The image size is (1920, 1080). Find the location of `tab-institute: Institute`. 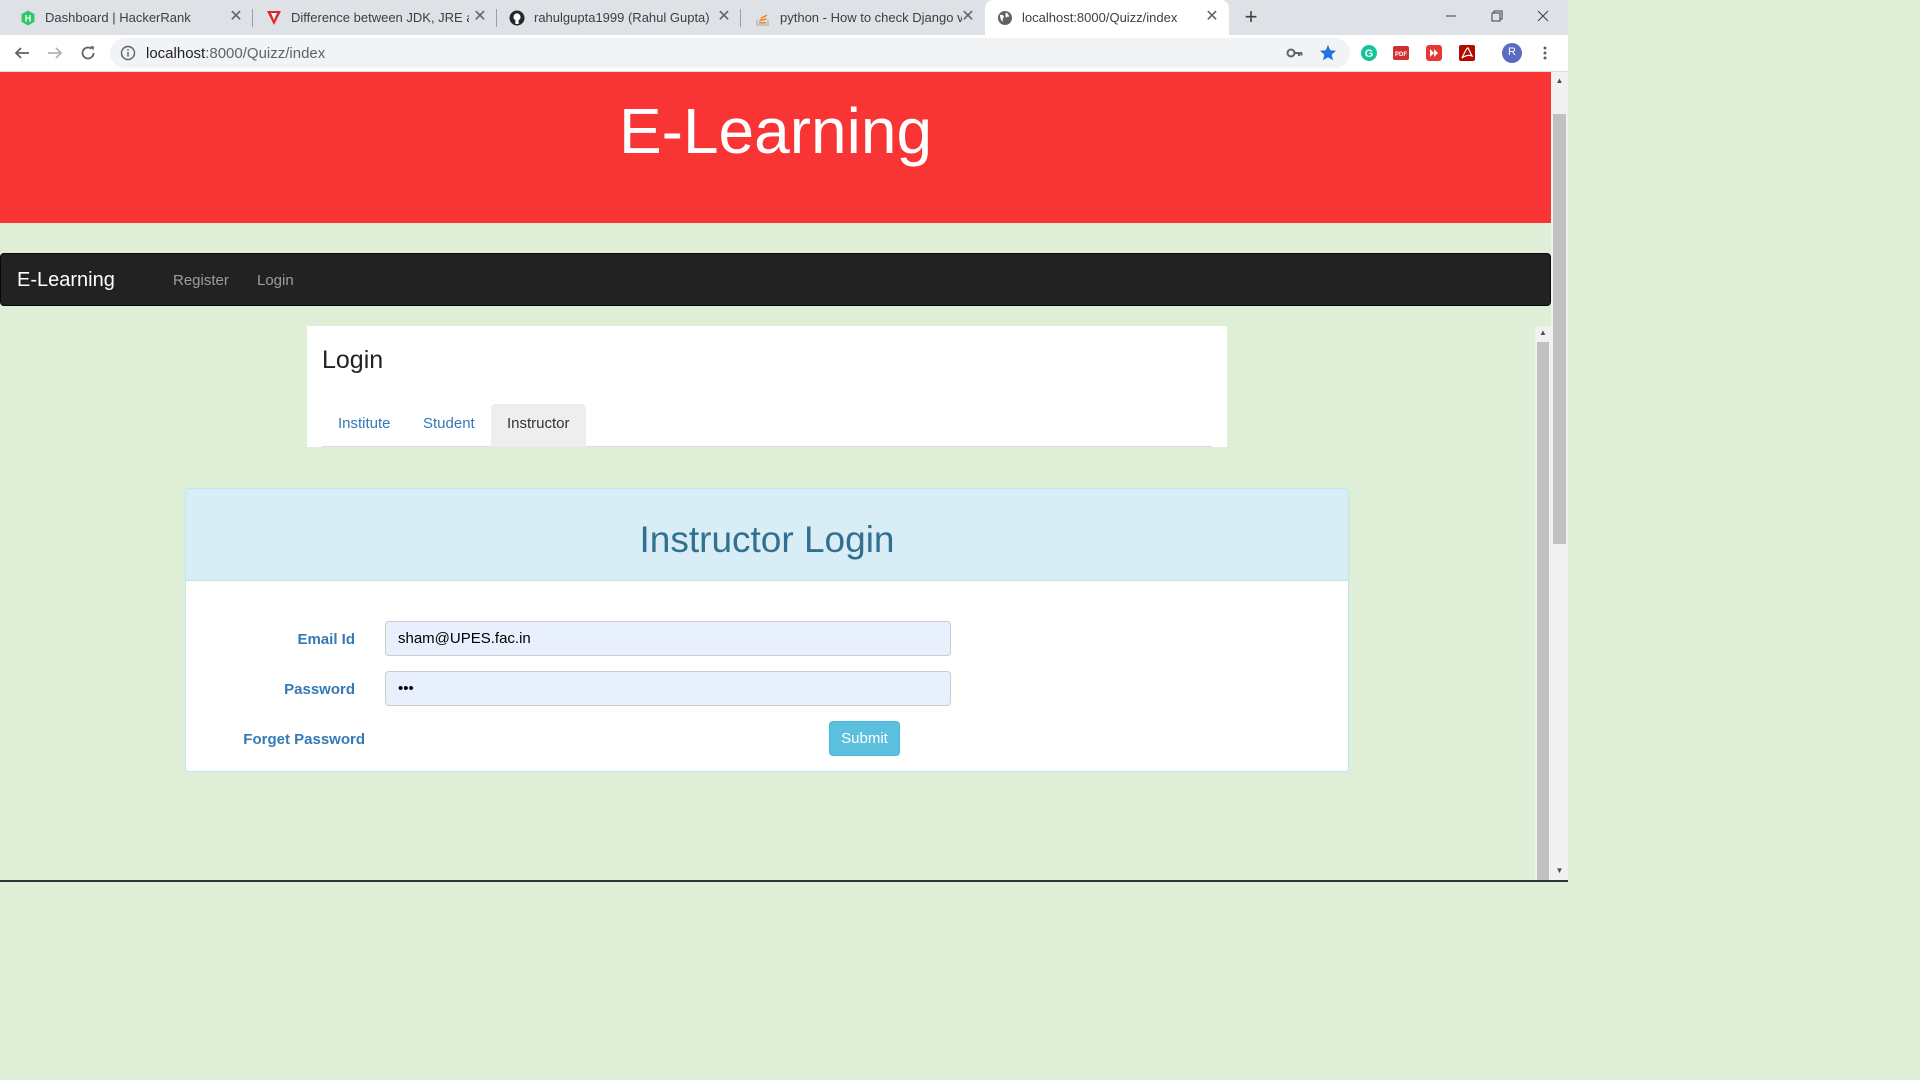

tab-institute: Institute is located at coordinates (364, 425).